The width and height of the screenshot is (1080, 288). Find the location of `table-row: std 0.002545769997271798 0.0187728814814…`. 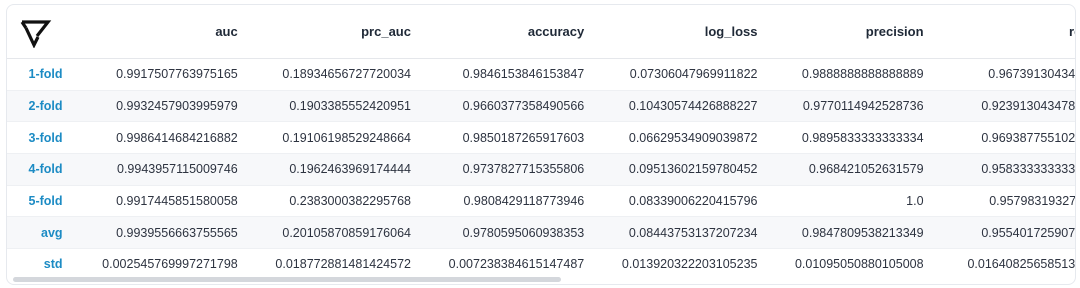

table-row: std 0.002545769997271798 0.0187728814814… is located at coordinates (541, 264).